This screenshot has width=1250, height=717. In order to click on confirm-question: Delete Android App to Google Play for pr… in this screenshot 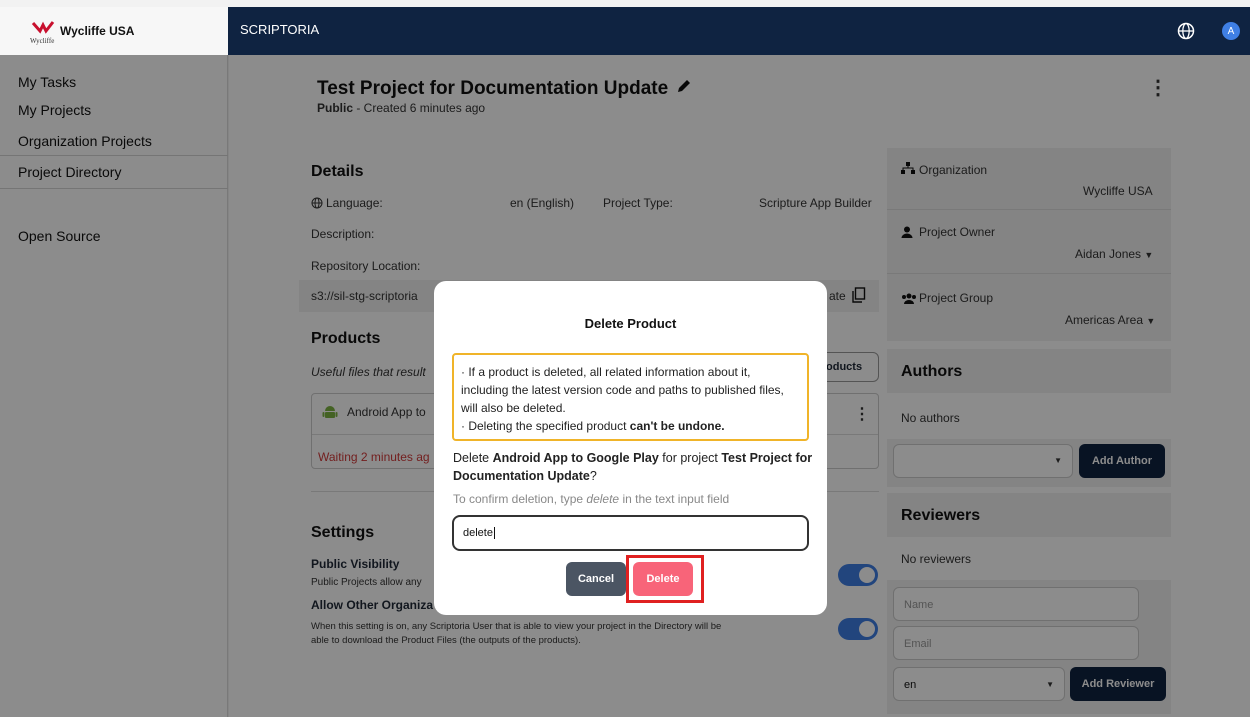, I will do `click(633, 467)`.